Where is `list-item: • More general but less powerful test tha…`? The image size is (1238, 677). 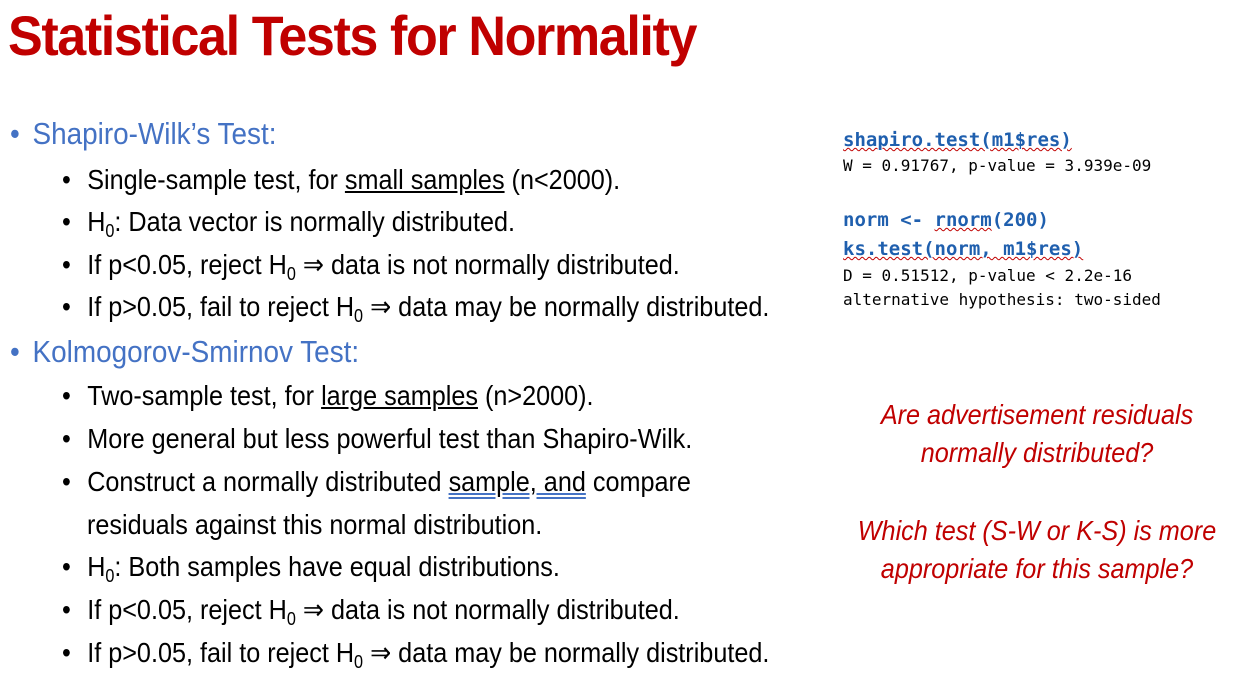
list-item: • More general but less powerful test tha… is located at coordinates (377, 439).